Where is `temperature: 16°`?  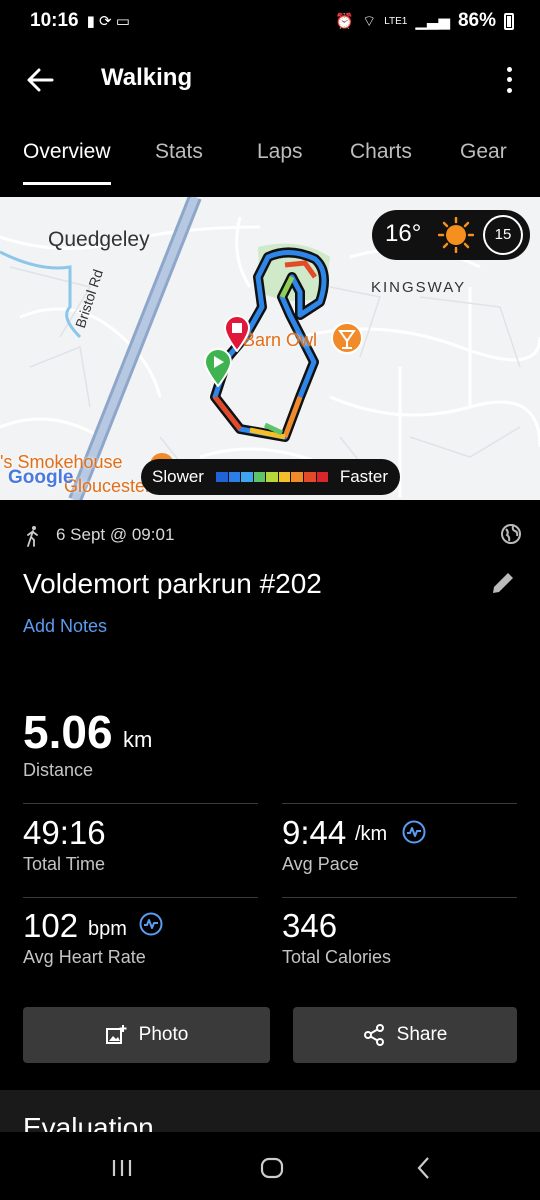 temperature: 16° is located at coordinates (403, 233).